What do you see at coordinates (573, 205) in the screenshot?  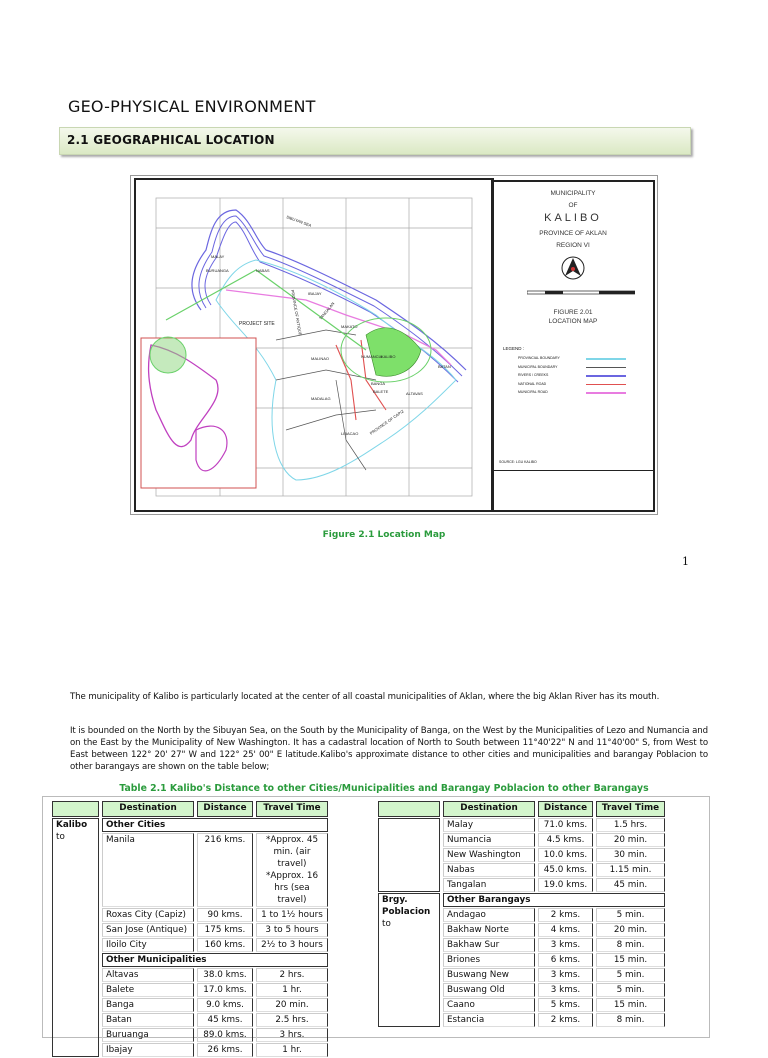 I see `map-title-line2: OF` at bounding box center [573, 205].